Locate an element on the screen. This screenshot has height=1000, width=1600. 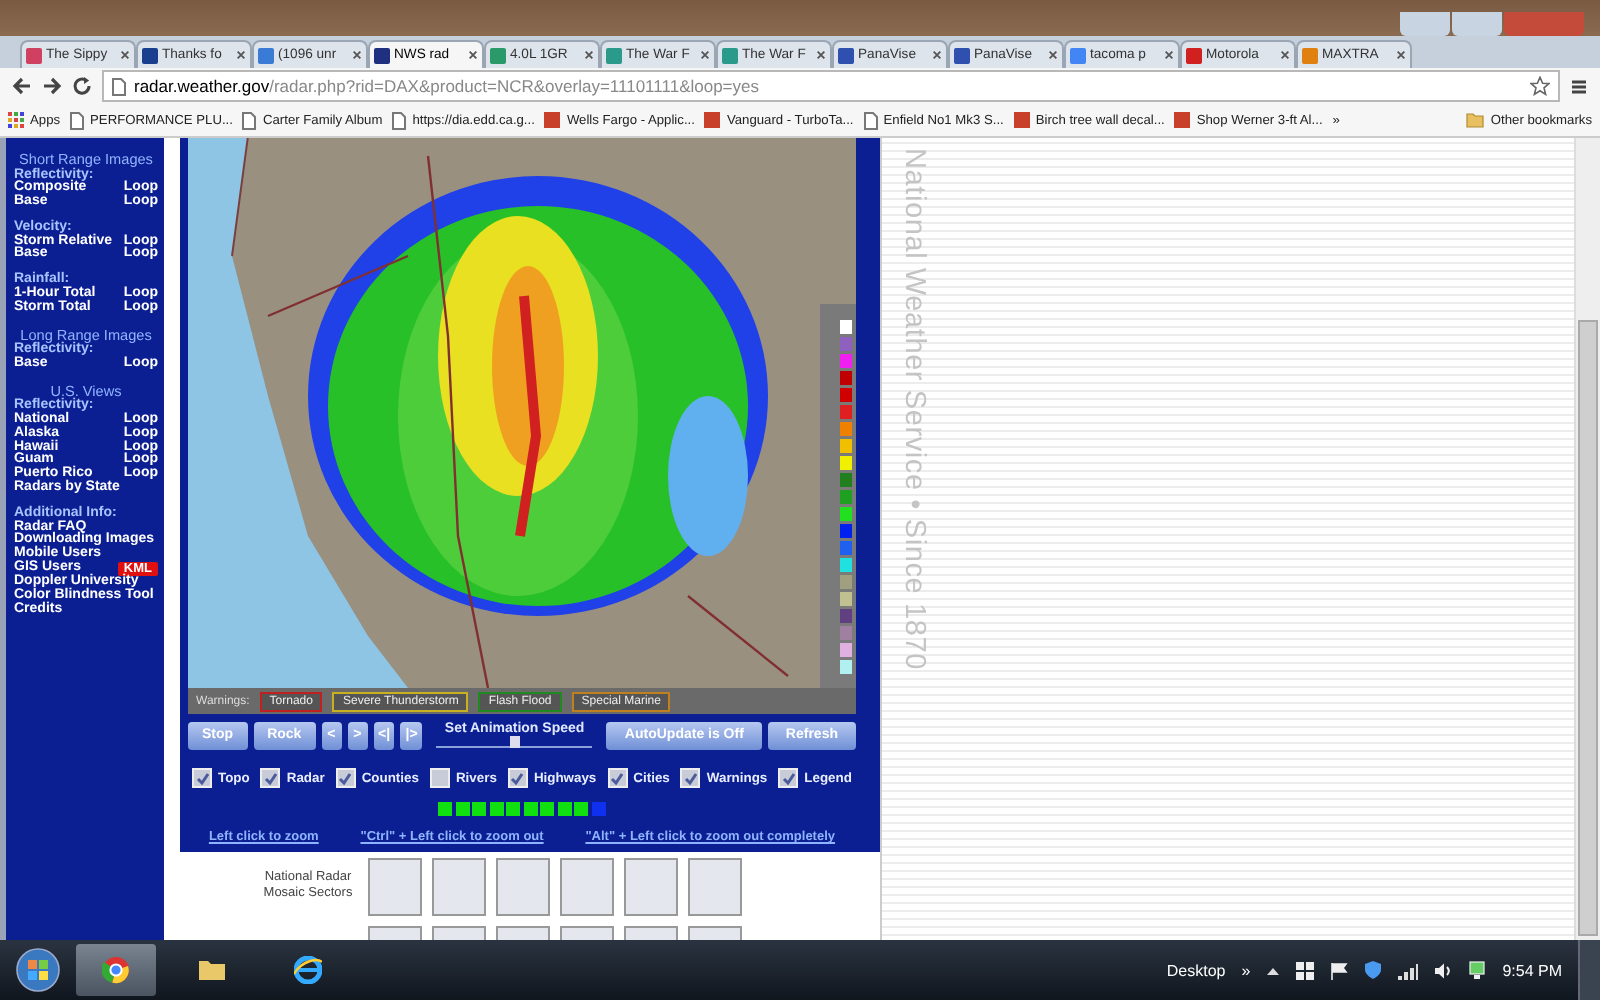
network-icon is located at coordinates (1477, 970).